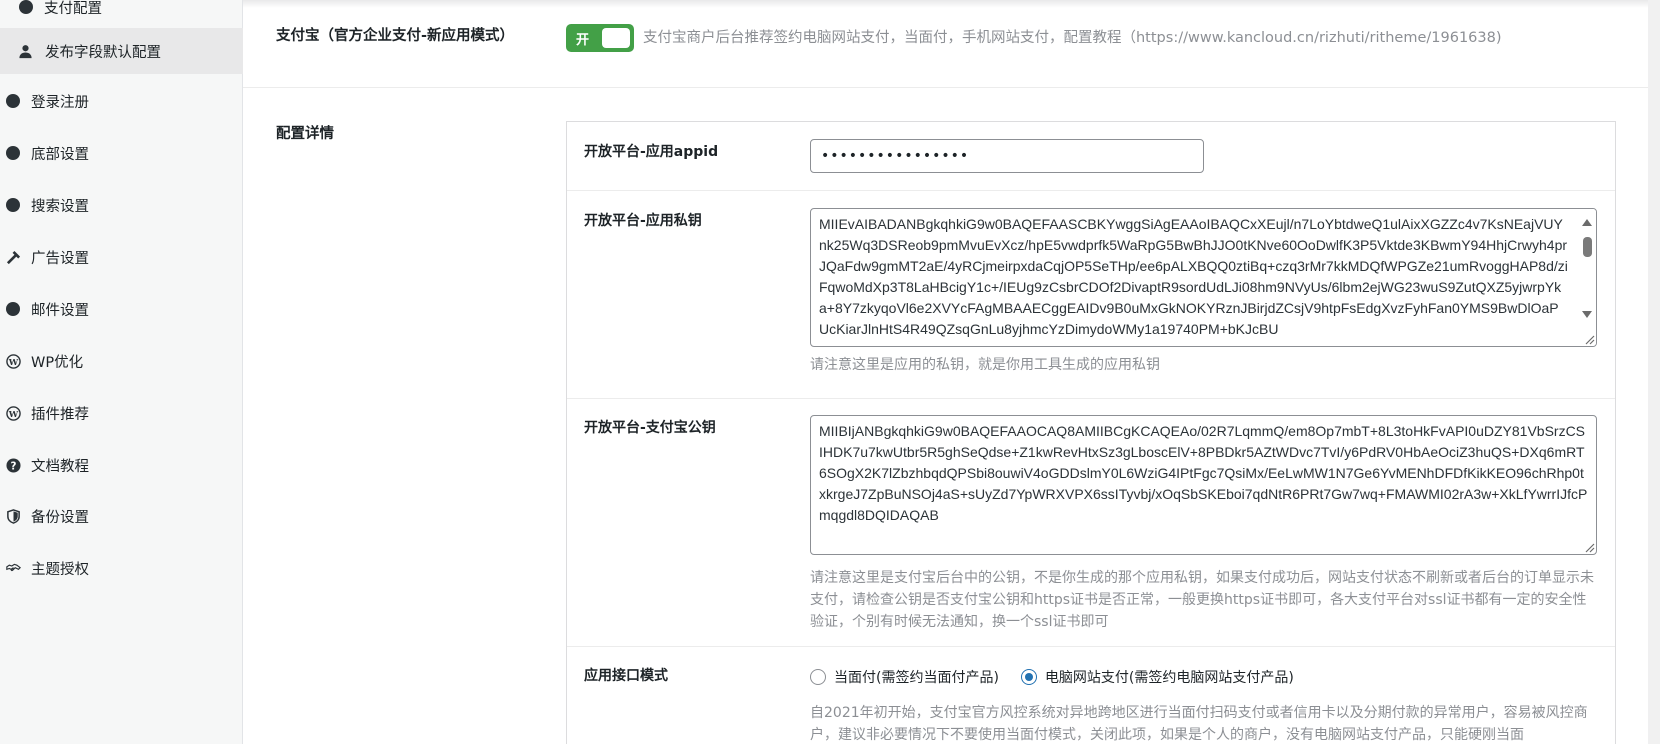 The width and height of the screenshot is (1660, 744). I want to click on sidebar-item-wp-optimize: W WP优化, so click(121, 361).